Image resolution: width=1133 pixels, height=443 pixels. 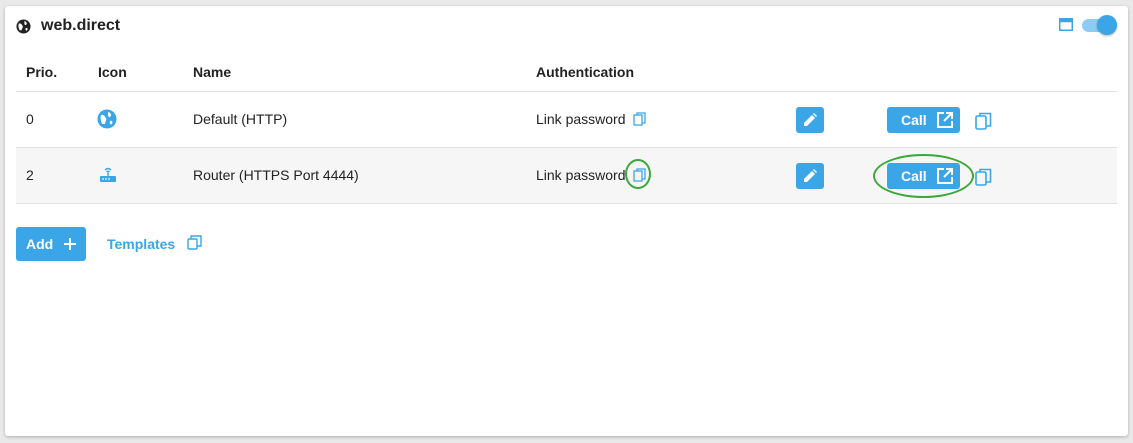 What do you see at coordinates (40, 244) in the screenshot?
I see `add-button-label: Add` at bounding box center [40, 244].